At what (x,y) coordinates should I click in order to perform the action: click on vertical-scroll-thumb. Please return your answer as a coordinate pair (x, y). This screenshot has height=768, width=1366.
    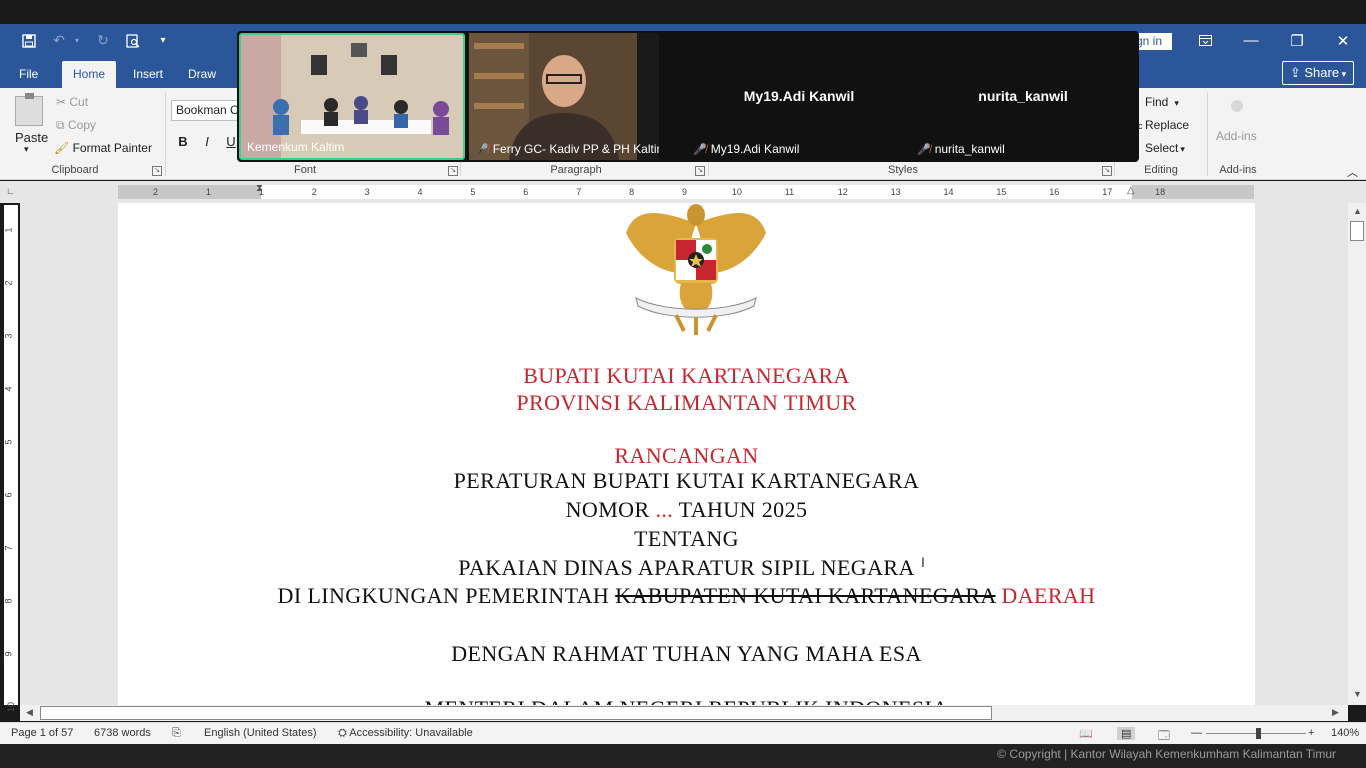
    Looking at the image, I should click on (1357, 231).